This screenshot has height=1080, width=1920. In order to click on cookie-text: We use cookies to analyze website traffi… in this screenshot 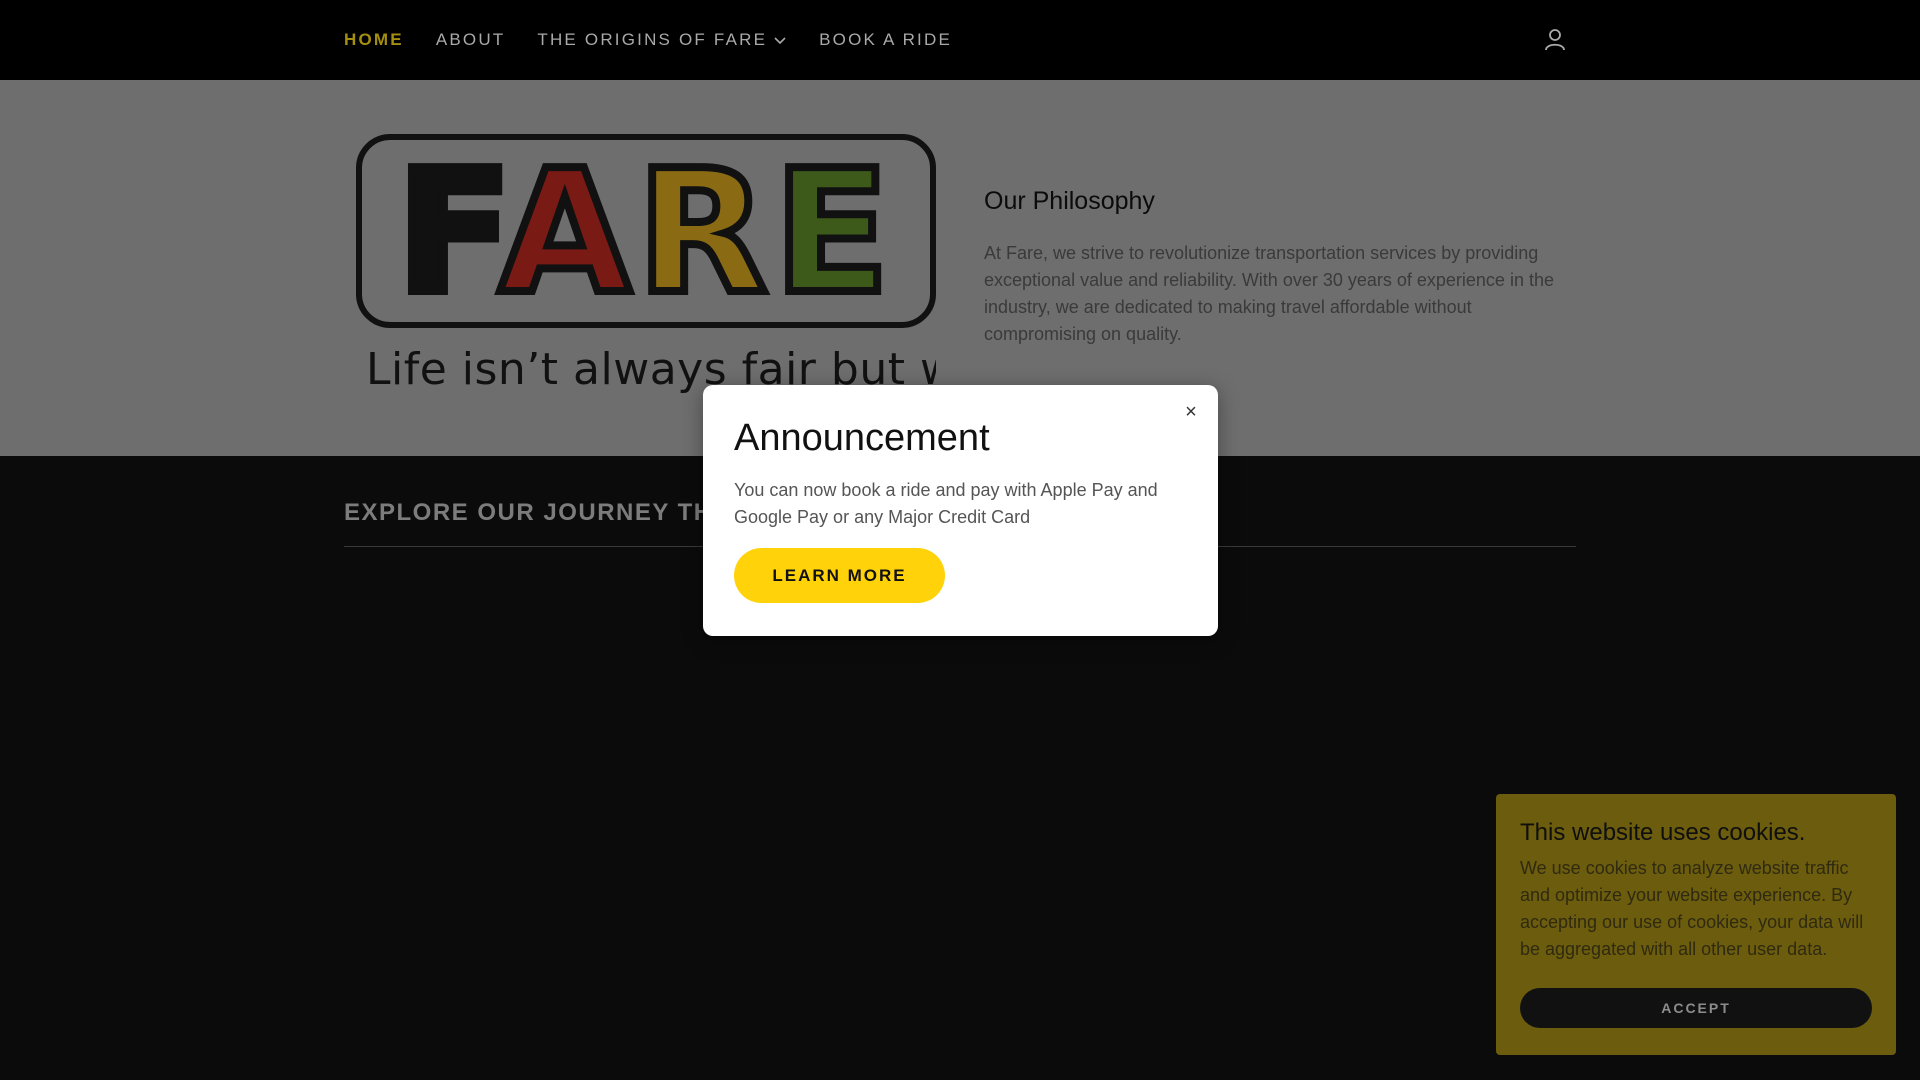, I will do `click(1692, 908)`.